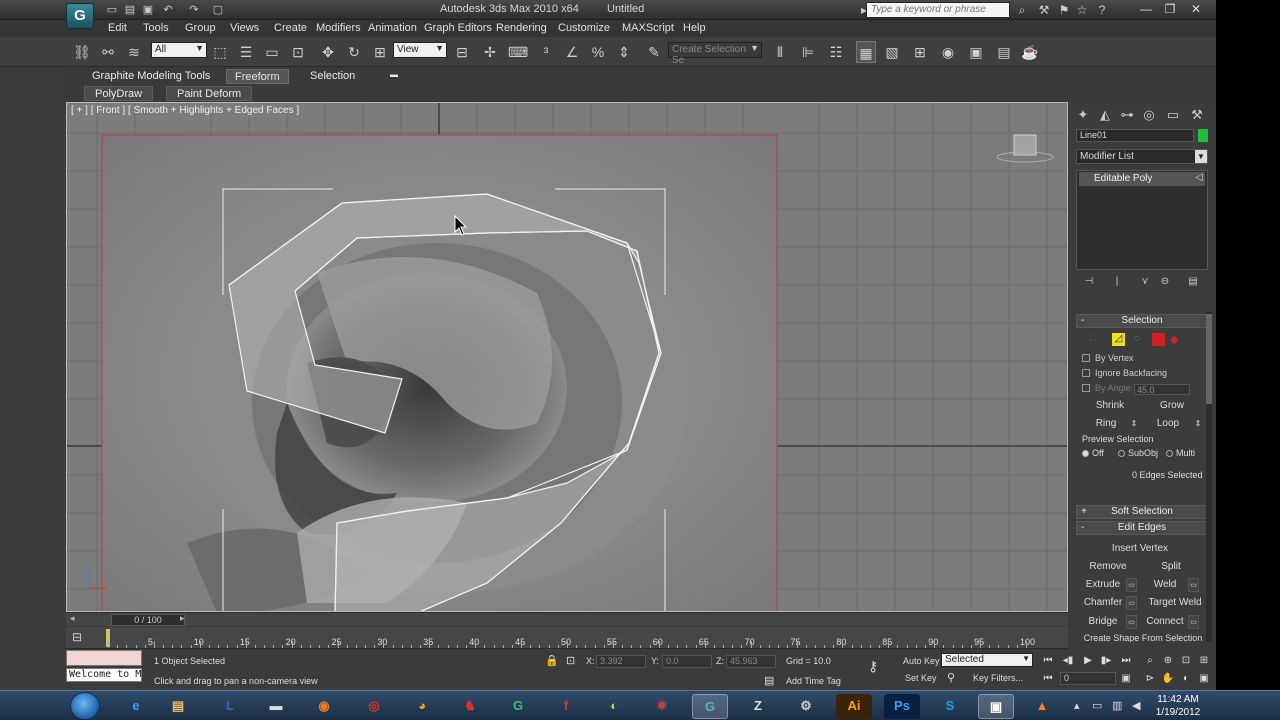  What do you see at coordinates (1186, 661) in the screenshot?
I see `zoom-extents-icon: ⊡` at bounding box center [1186, 661].